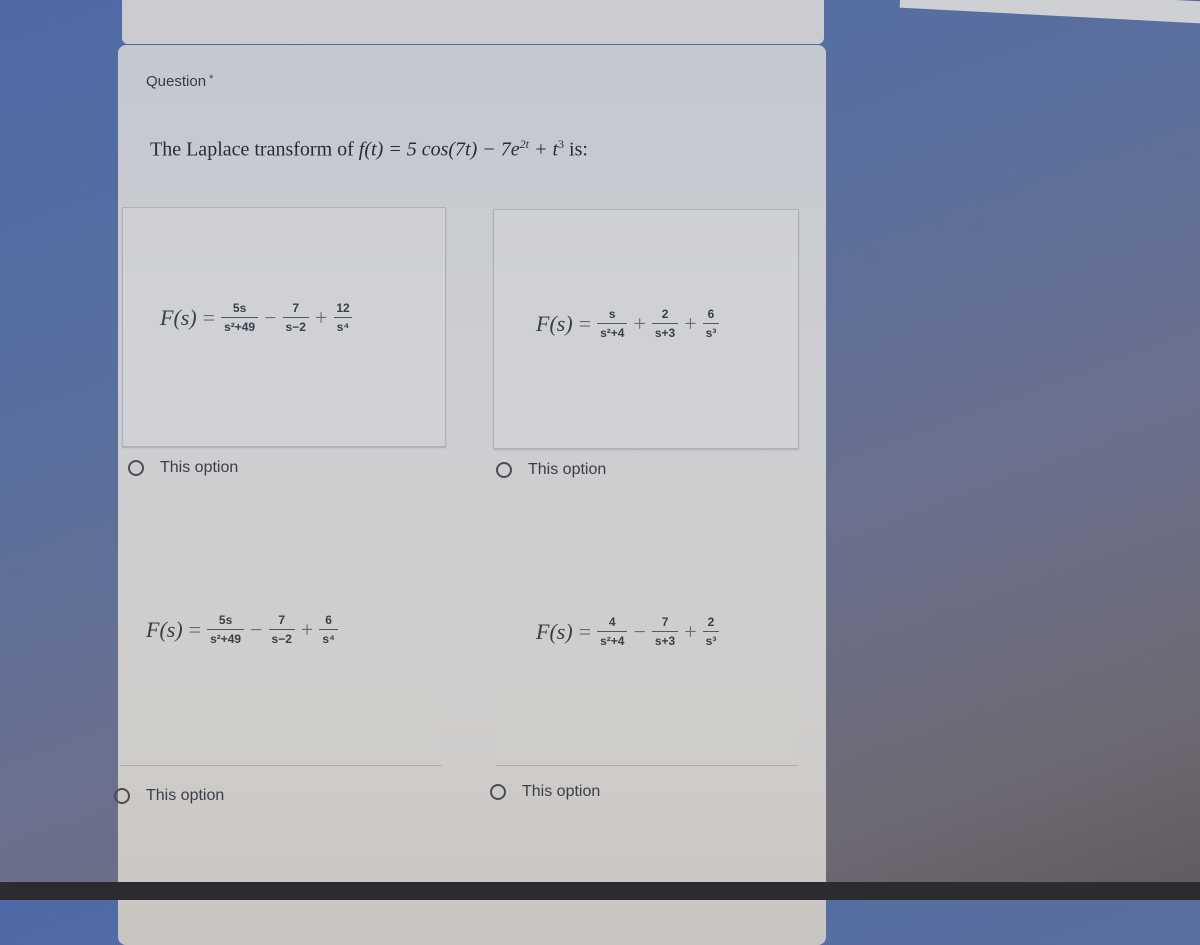 The height and width of the screenshot is (945, 1200). Describe the element at coordinates (185, 796) in the screenshot. I see `option-3-label: This option` at that location.